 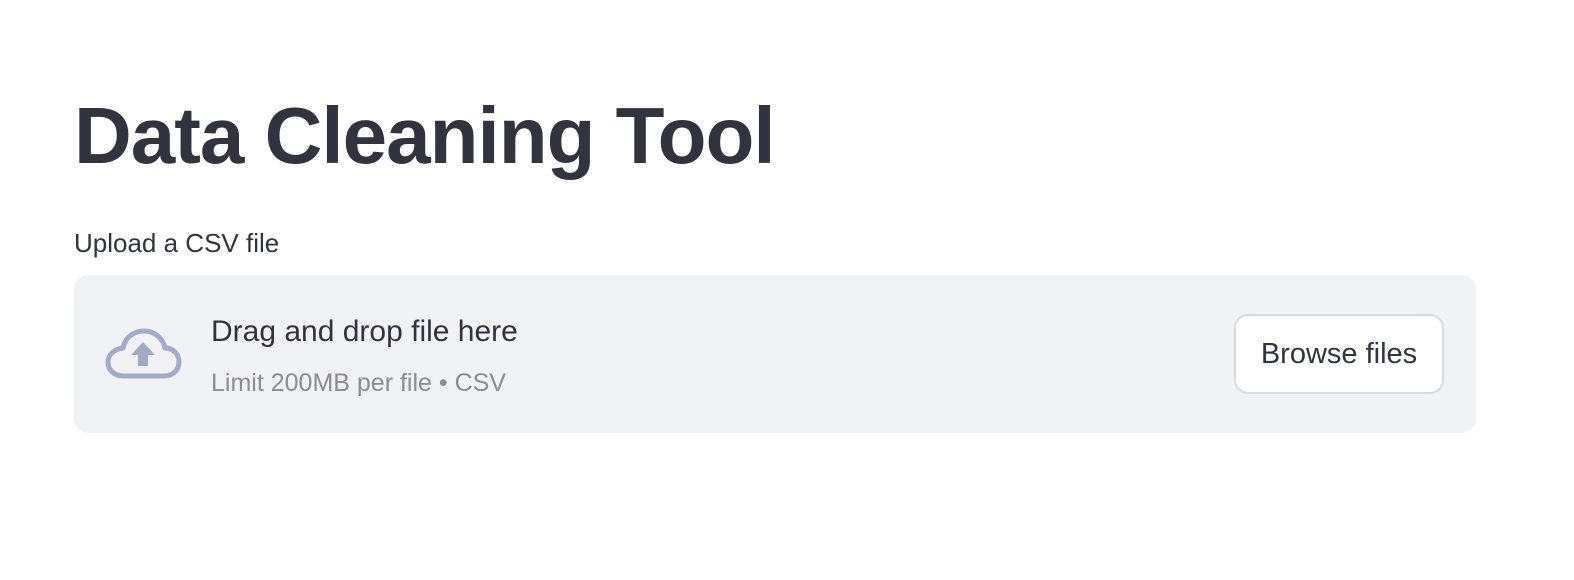 What do you see at coordinates (425, 135) in the screenshot?
I see `page-title: Data Cleaning Tool` at bounding box center [425, 135].